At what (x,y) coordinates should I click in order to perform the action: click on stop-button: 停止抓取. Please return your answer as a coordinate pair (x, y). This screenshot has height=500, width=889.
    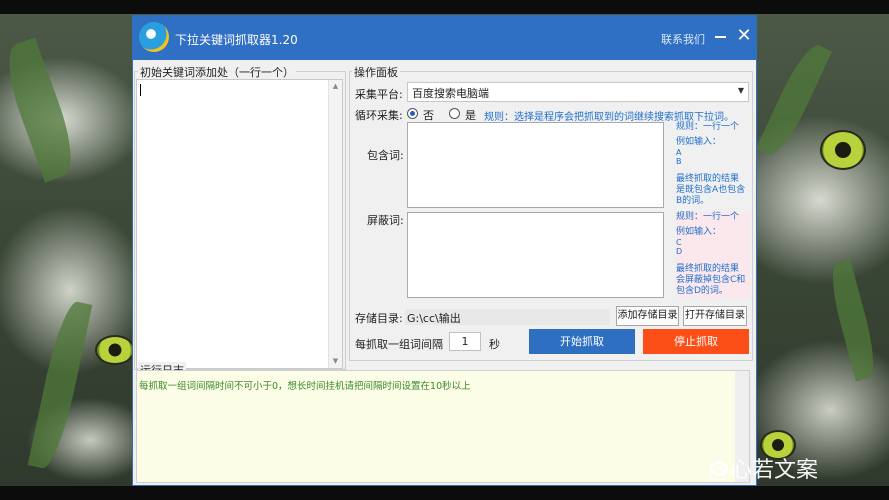
    Looking at the image, I should click on (696, 341).